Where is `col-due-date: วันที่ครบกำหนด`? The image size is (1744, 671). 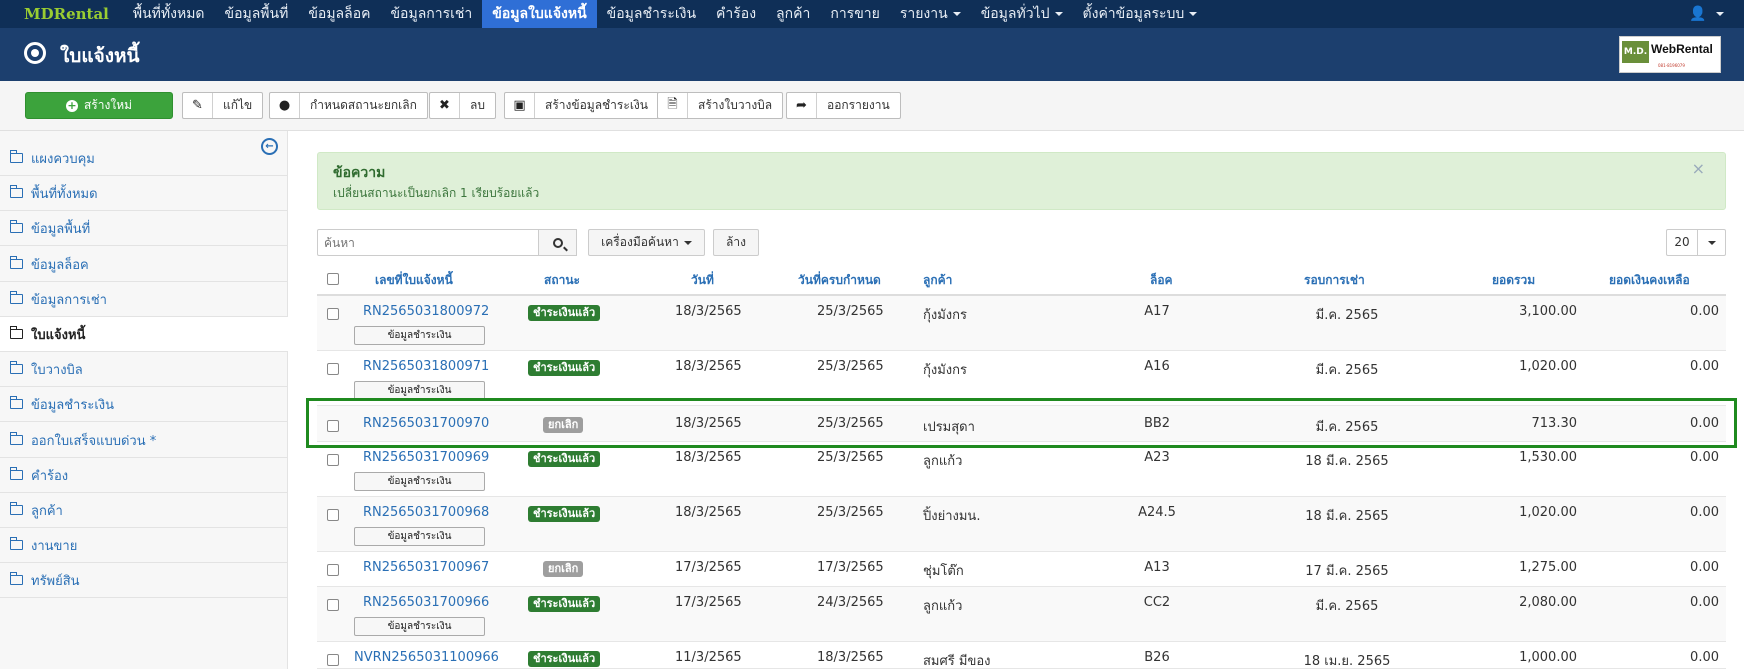
col-due-date: วันที่ครบกำหนด is located at coordinates (839, 280).